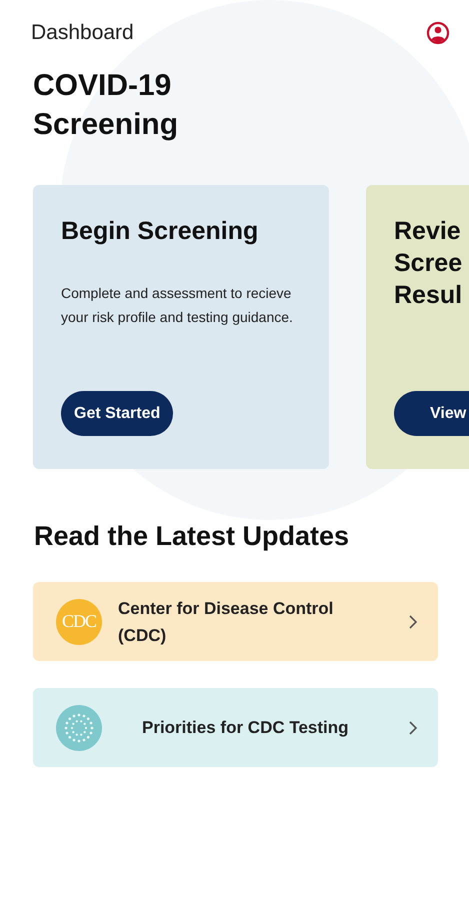  What do you see at coordinates (79, 621) in the screenshot?
I see `logo-icon: CDC` at bounding box center [79, 621].